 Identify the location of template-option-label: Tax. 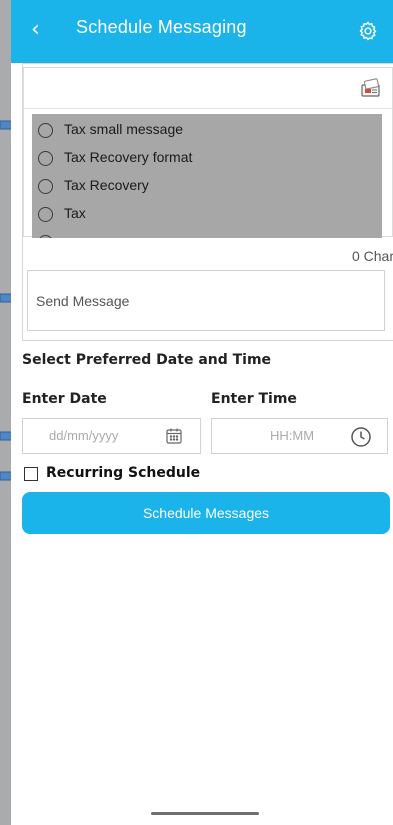
(75, 213).